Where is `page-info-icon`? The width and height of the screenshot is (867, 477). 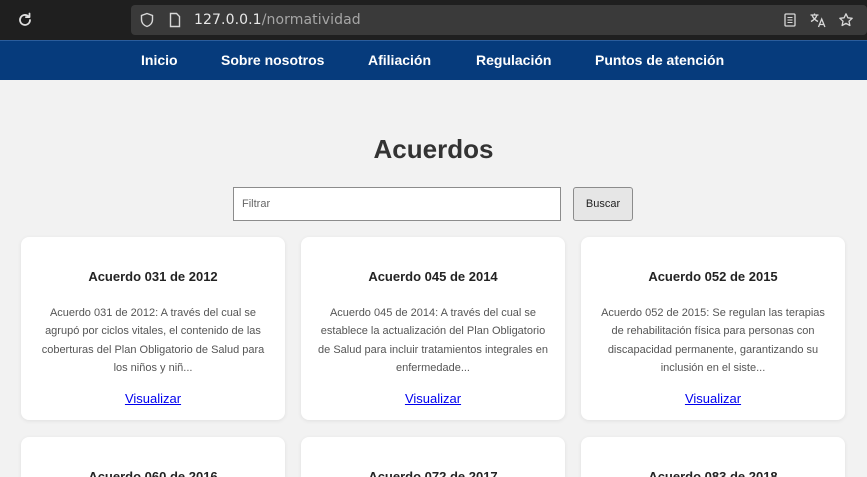
page-info-icon is located at coordinates (175, 20).